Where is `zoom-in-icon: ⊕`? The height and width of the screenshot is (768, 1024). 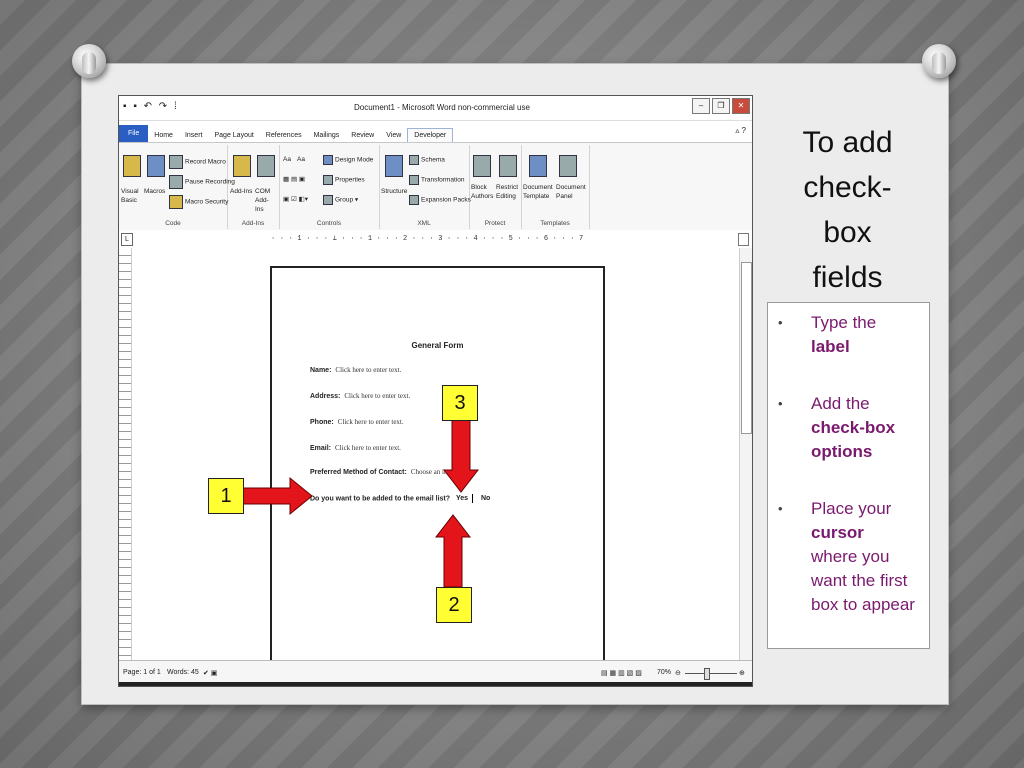 zoom-in-icon: ⊕ is located at coordinates (742, 673).